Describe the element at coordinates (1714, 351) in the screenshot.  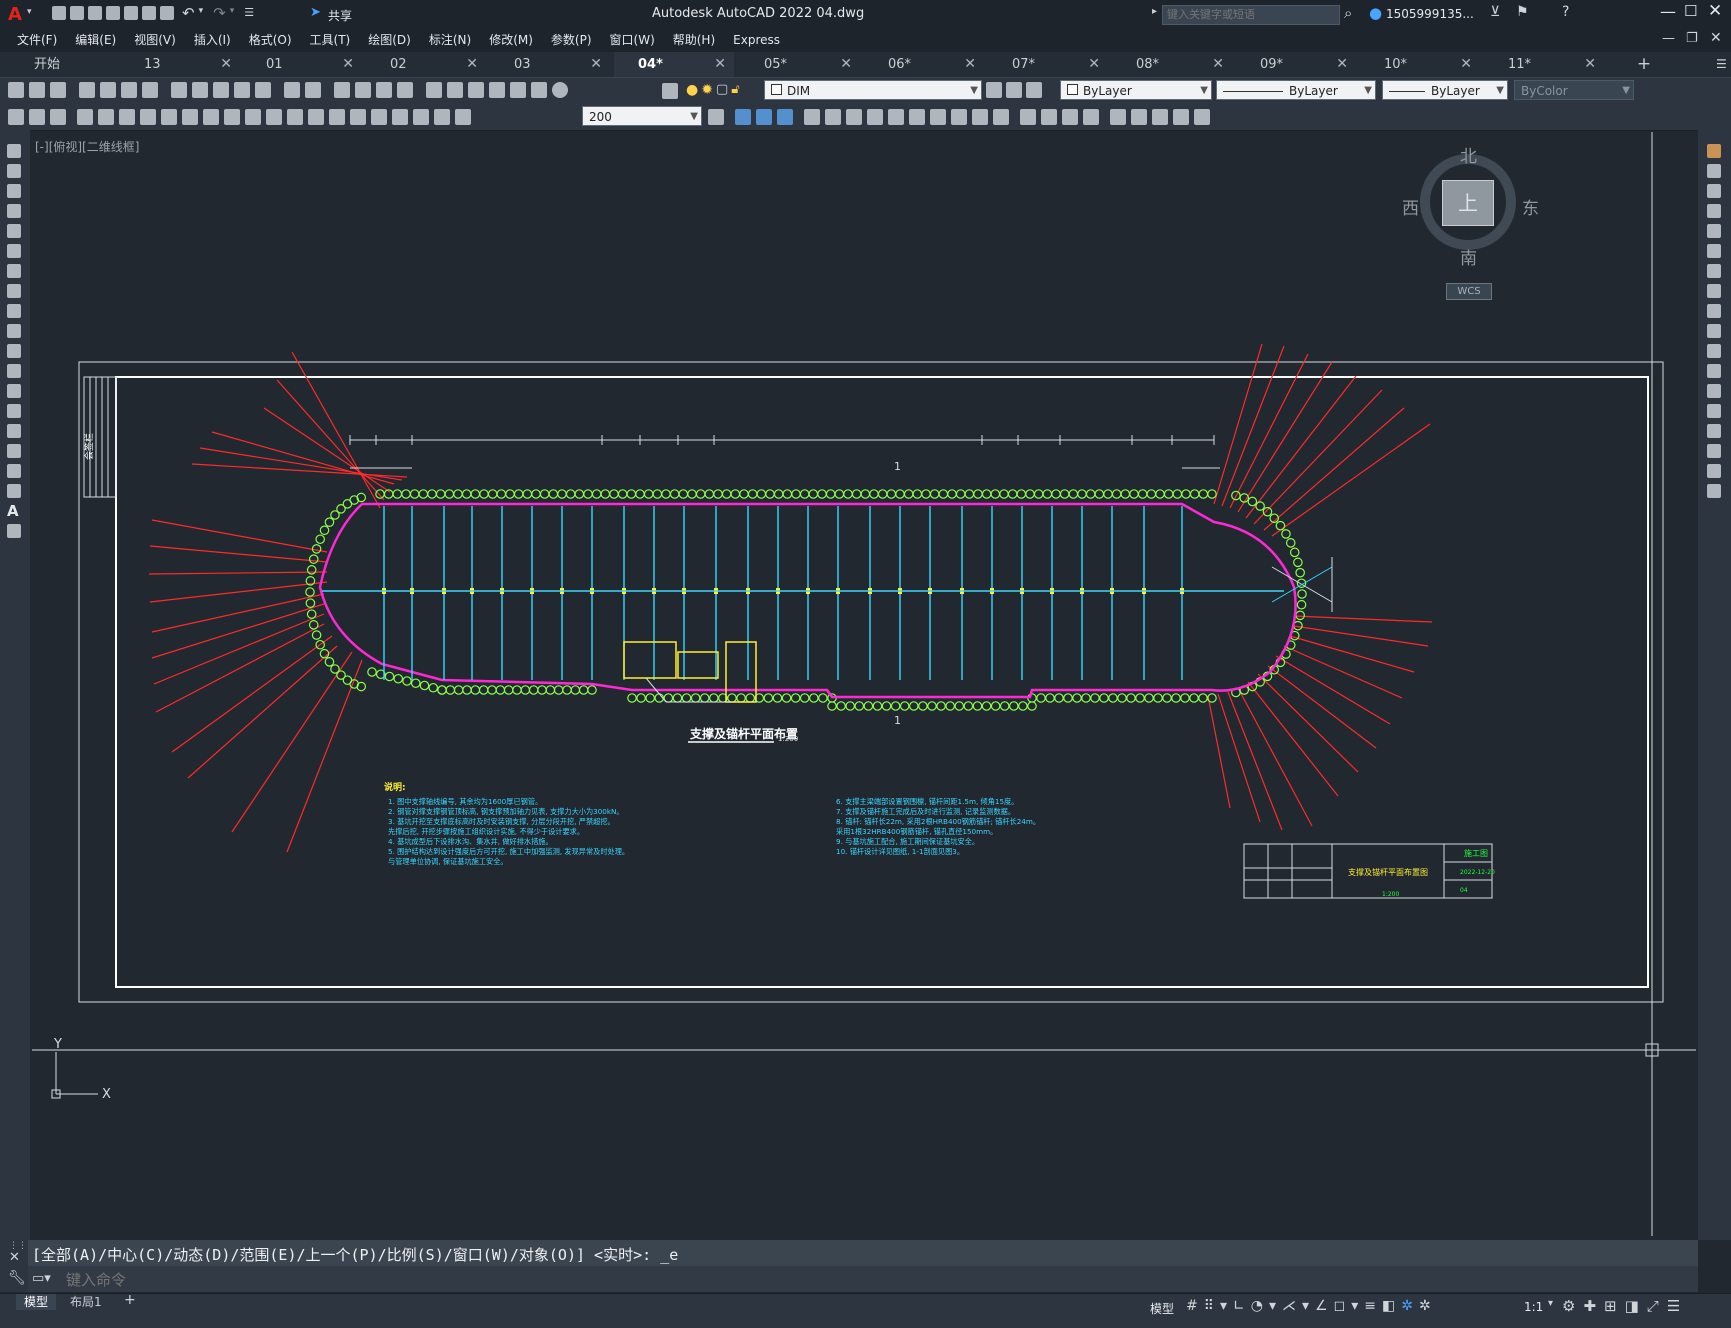
I see `extend-right-icon` at that location.